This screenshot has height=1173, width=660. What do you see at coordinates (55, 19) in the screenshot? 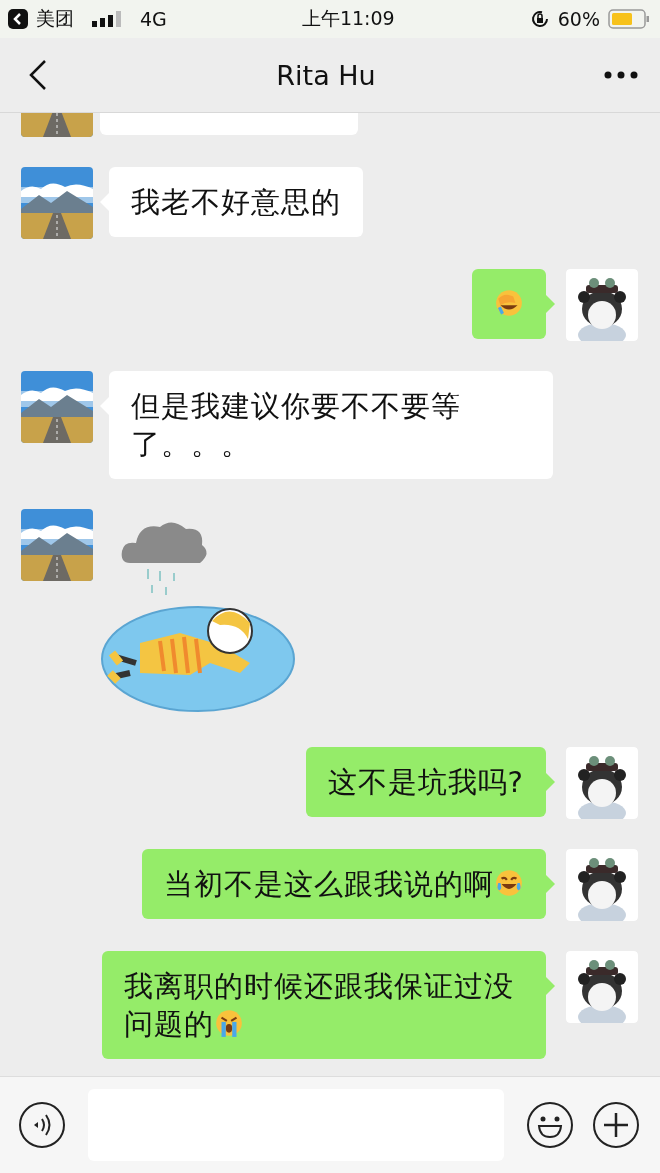
I see `back-app-label: 美团` at bounding box center [55, 19].